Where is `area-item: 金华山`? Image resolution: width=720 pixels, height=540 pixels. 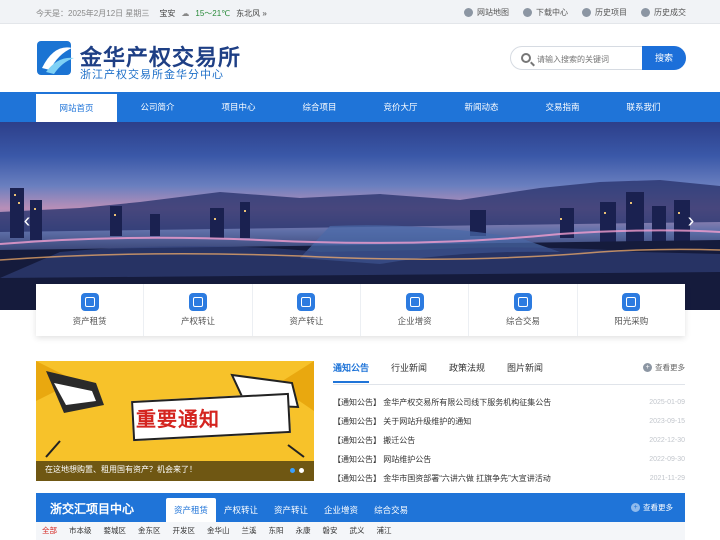
area-item: 金华山 is located at coordinates (218, 531).